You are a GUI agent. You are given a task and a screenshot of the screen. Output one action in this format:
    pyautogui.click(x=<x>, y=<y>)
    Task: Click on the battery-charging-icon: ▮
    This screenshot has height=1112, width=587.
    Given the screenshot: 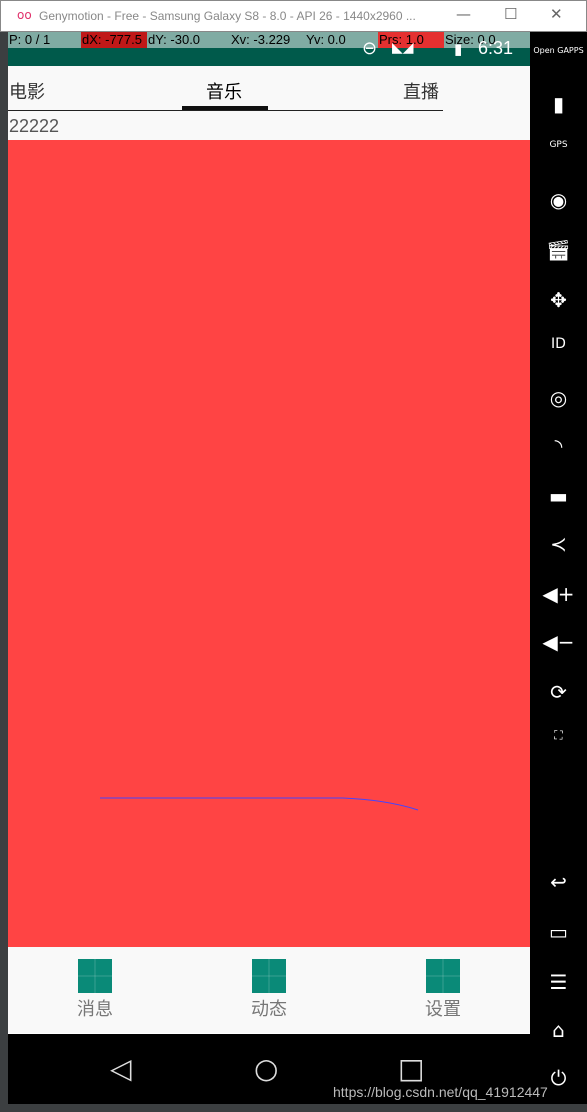 What is the action you would take?
    pyautogui.click(x=458, y=49)
    